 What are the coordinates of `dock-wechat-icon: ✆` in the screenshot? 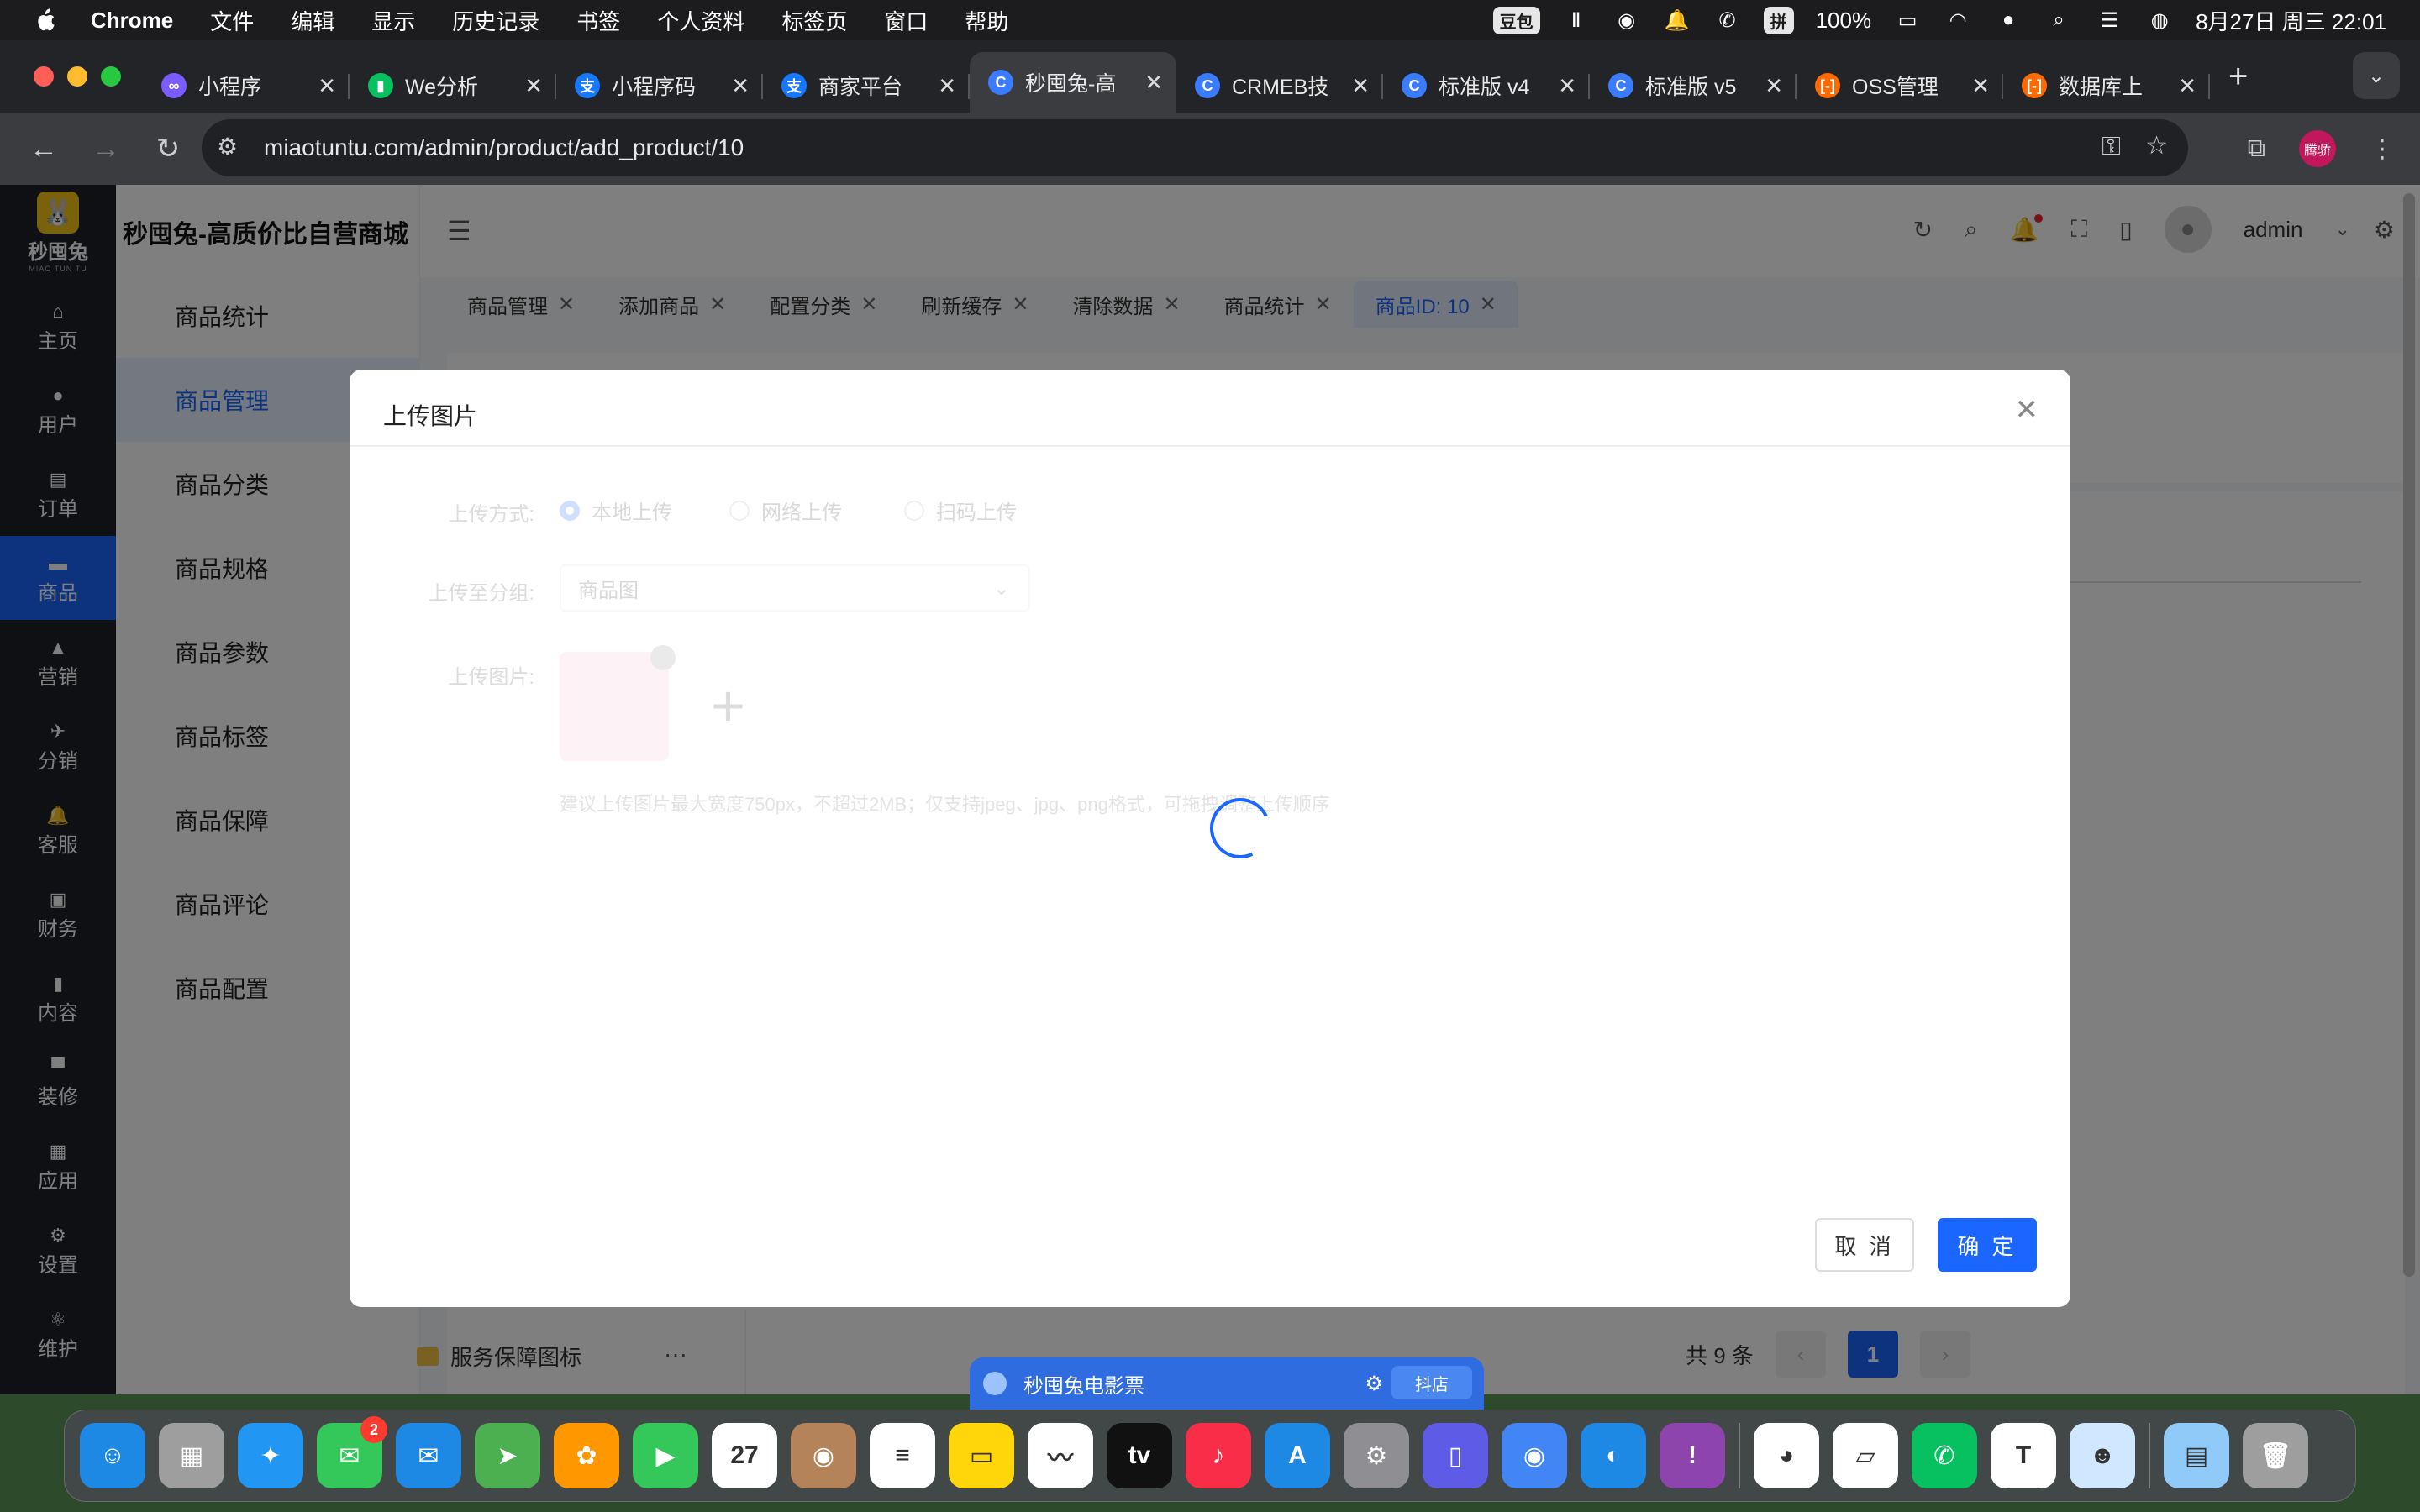 It's located at (1944, 1455).